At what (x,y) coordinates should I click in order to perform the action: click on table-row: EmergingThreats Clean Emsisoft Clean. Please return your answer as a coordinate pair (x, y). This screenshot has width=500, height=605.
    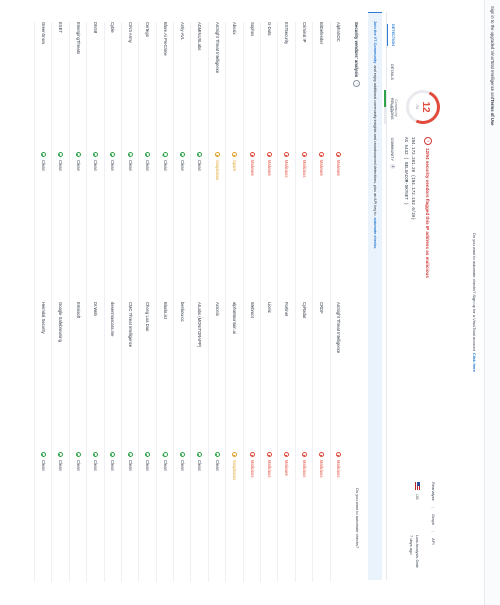
    Looking at the image, I should click on (77, 302).